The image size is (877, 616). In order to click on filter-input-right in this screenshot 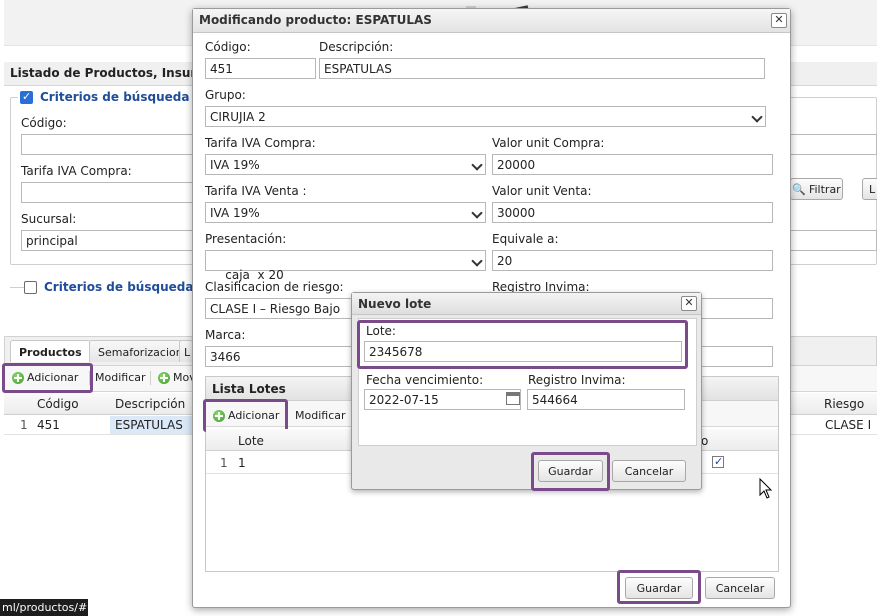, I will do `click(833, 144)`.